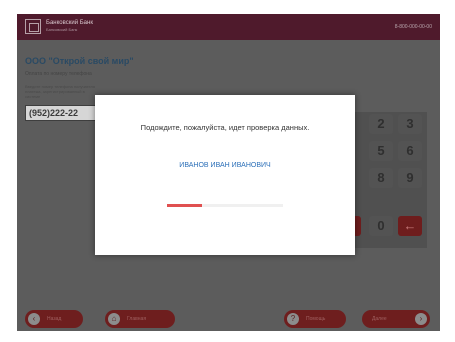 Image resolution: width=455 pixels, height=342 pixels. I want to click on home-button-label: Главная, so click(137, 319).